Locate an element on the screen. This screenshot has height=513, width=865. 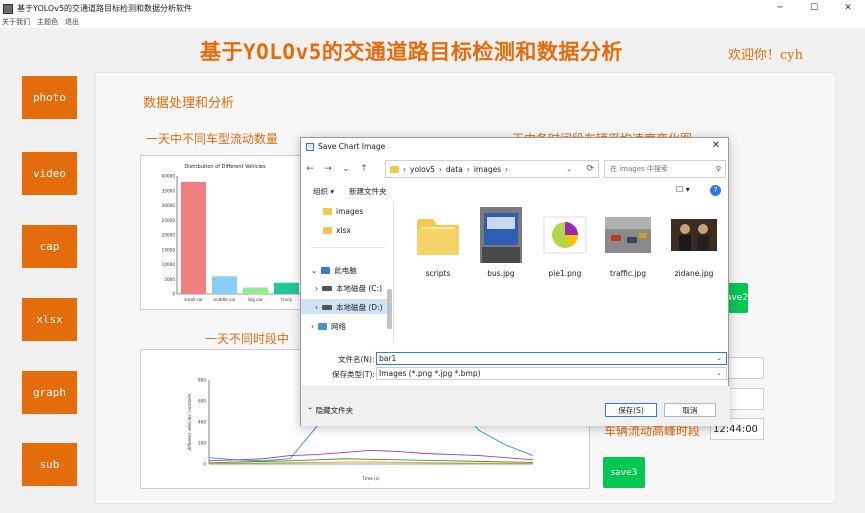
x-tick-label: big car is located at coordinates (255, 299).